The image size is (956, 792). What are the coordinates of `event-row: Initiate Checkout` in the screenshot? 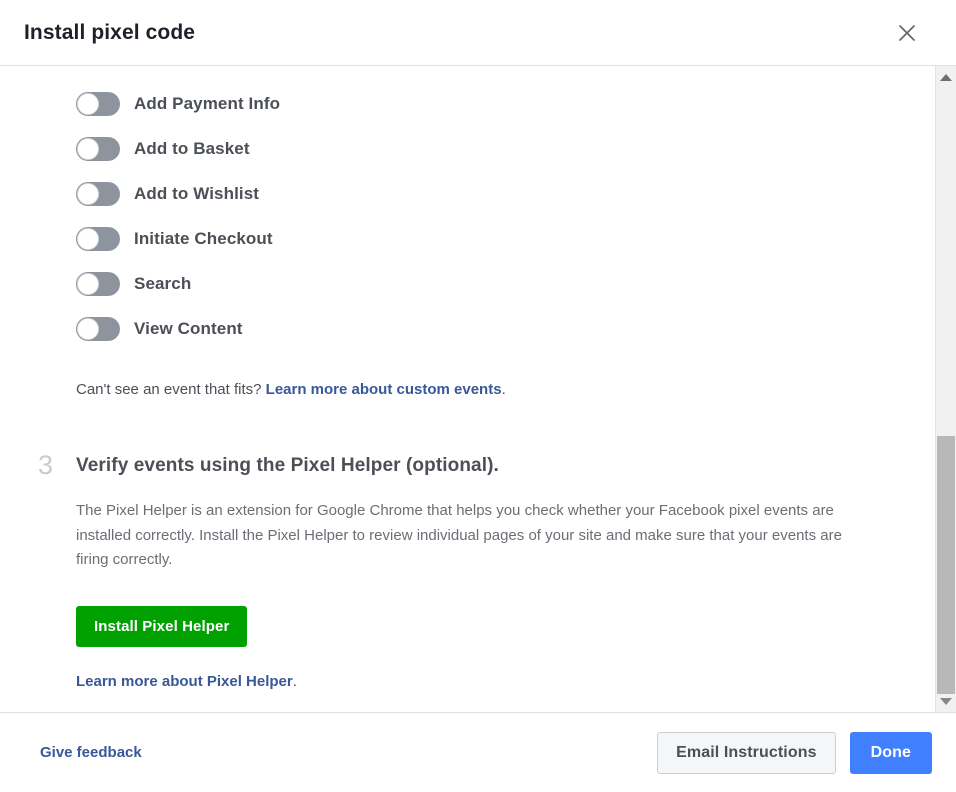 It's located at (485, 238).